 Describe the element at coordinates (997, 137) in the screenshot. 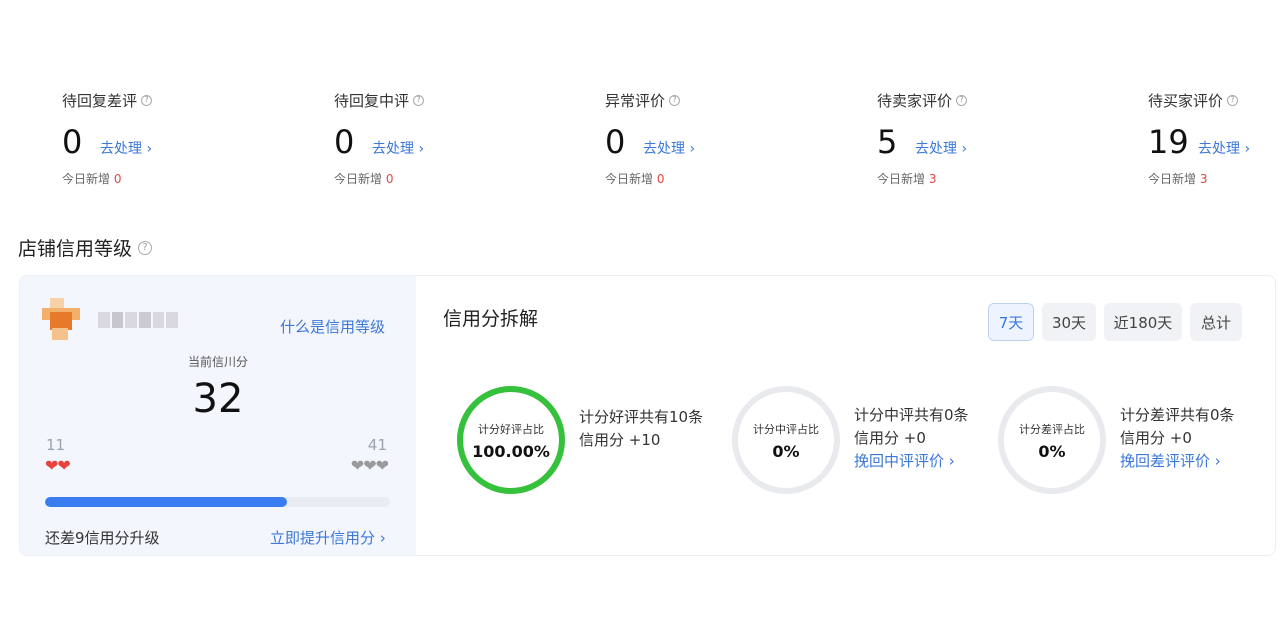

I see `stat-pending-seller-review: 待卖家评价 ? 5 去处理 › 今日新增 3` at that location.